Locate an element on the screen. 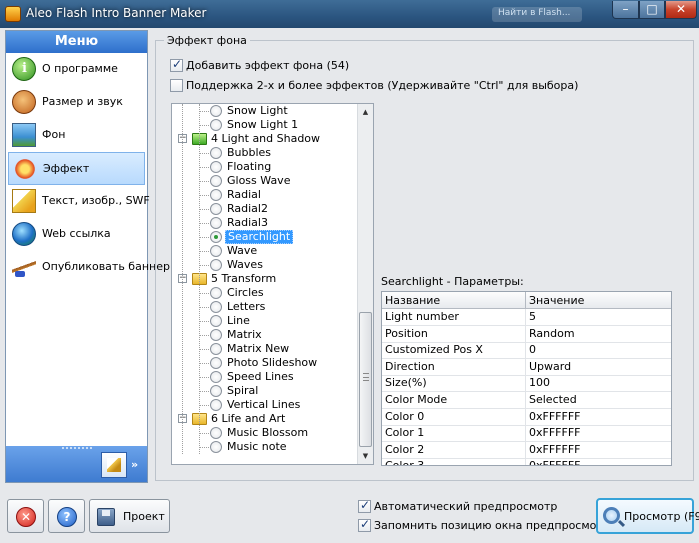  table-row: Color 0 0xFFFFFF is located at coordinates (526, 417).